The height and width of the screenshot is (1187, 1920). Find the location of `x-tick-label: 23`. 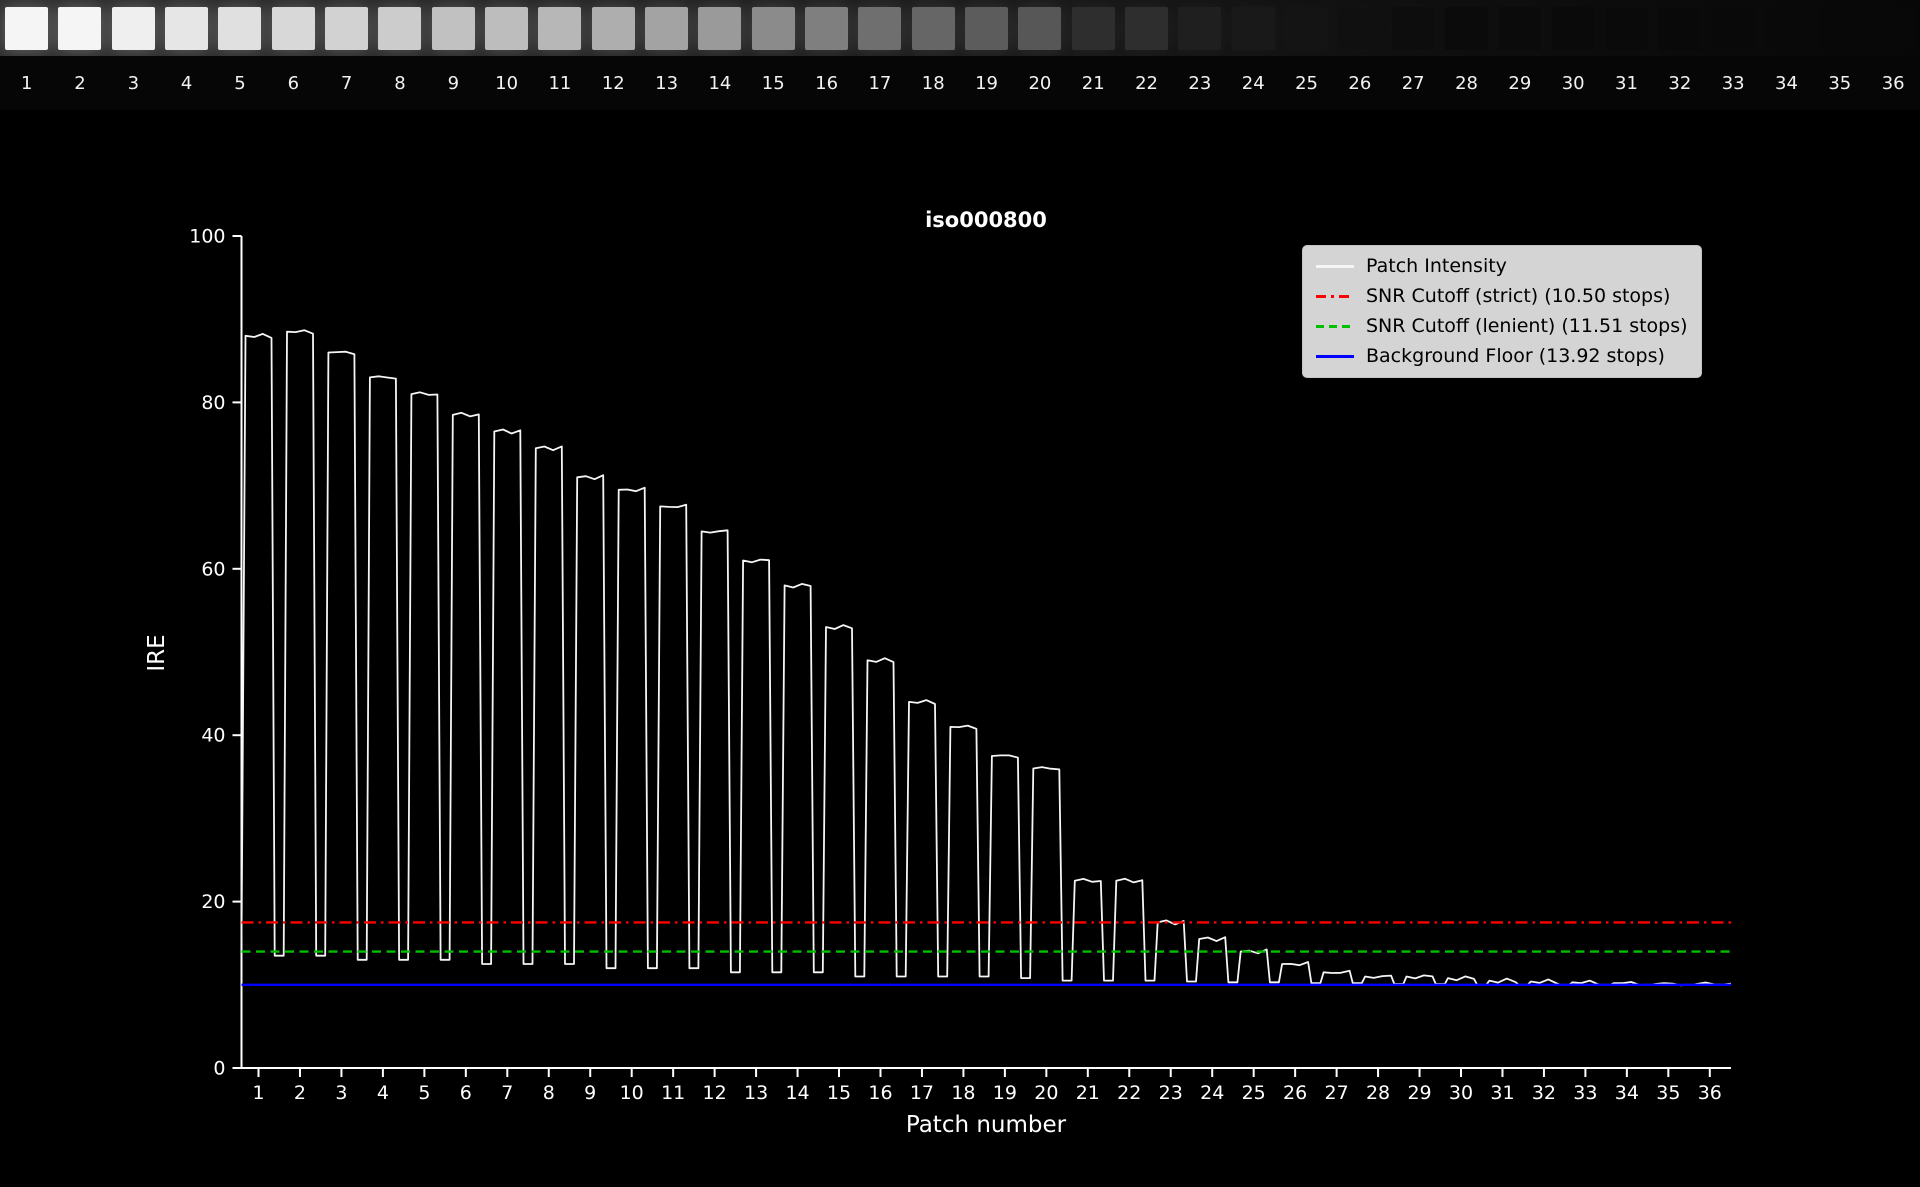

x-tick-label: 23 is located at coordinates (1171, 1093).